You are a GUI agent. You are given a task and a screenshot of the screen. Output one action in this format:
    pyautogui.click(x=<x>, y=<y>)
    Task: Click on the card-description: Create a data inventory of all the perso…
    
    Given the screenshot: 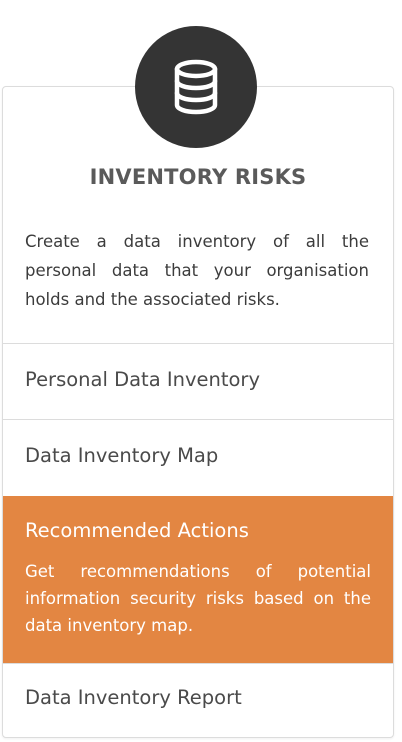 What is the action you would take?
    pyautogui.click(x=197, y=270)
    